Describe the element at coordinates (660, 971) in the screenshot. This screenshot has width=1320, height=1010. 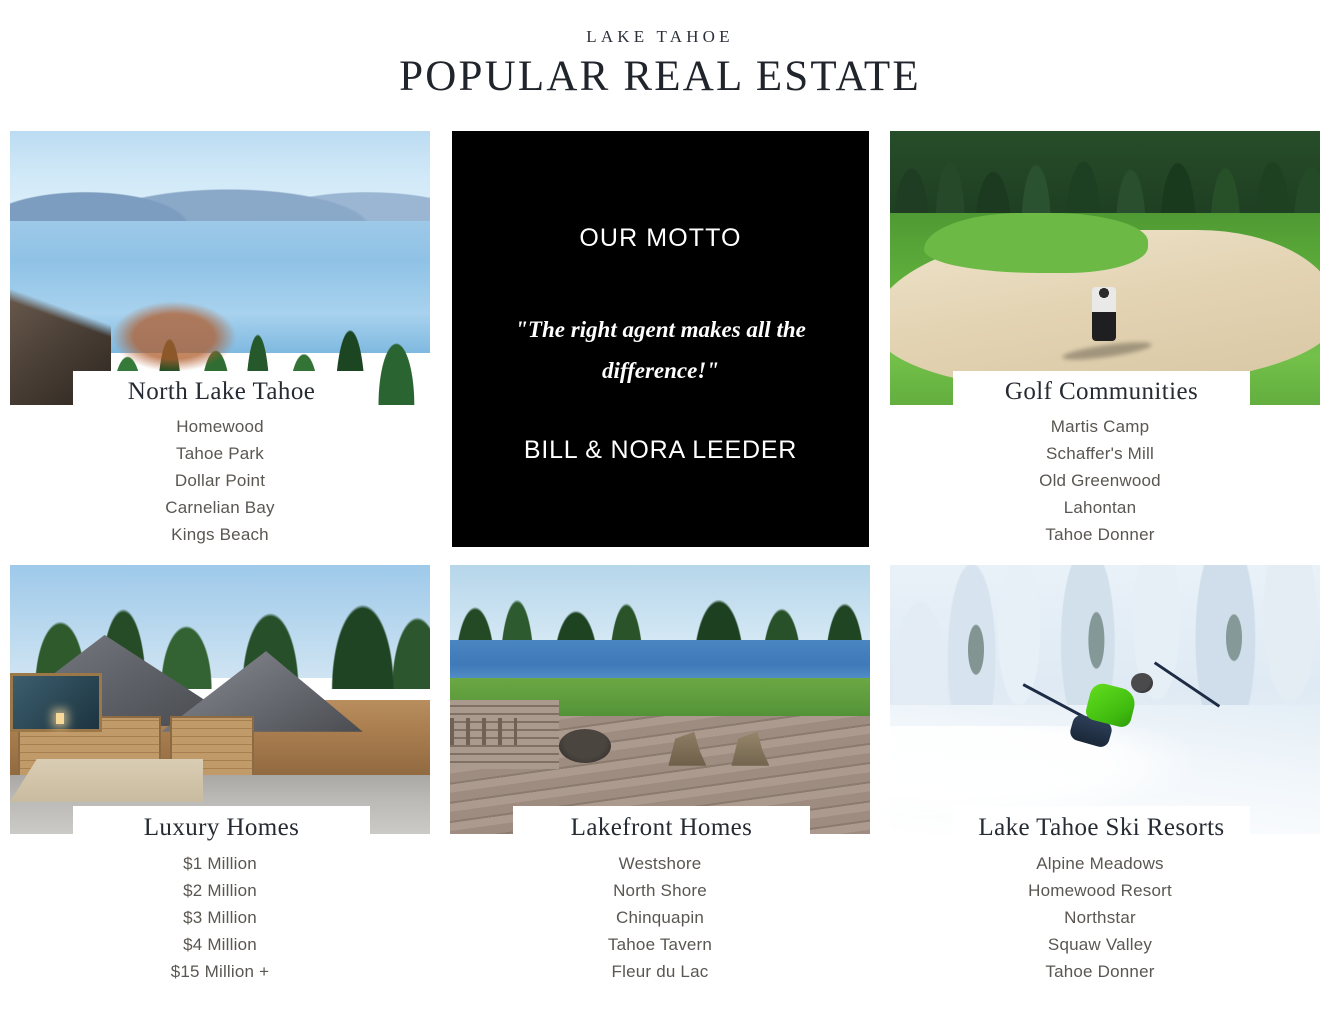
I see `list-item: Fleur du Lac` at that location.